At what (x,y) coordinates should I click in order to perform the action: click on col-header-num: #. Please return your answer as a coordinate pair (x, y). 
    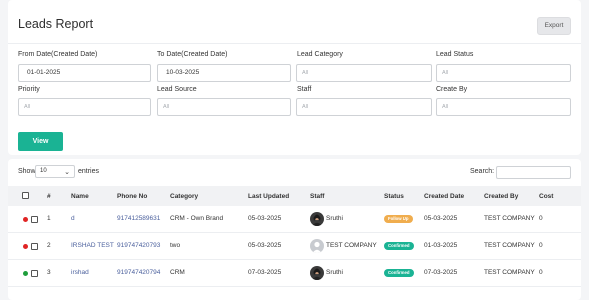
    Looking at the image, I should click on (49, 196).